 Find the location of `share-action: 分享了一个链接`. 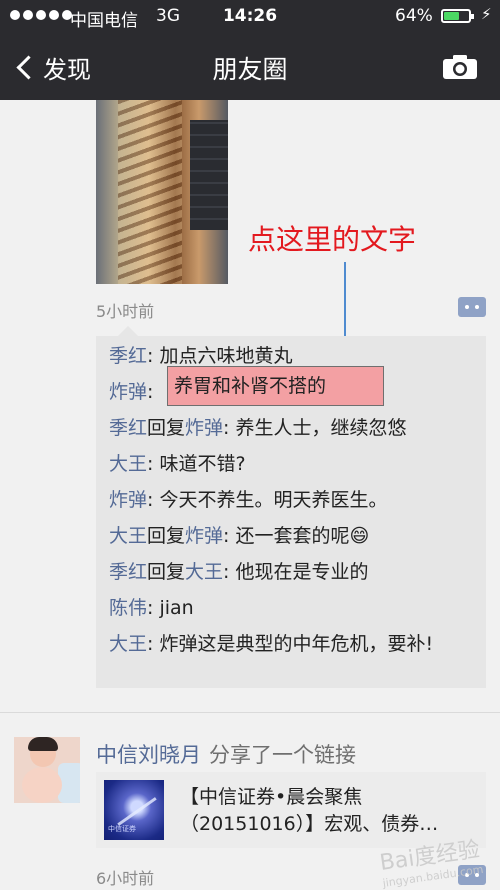

share-action: 分享了一个链接 is located at coordinates (282, 755).